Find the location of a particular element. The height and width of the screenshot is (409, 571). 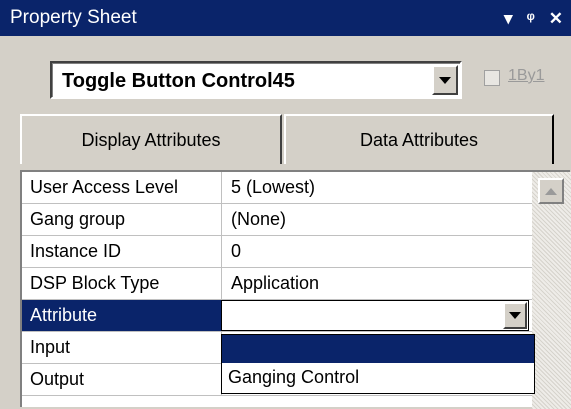

property-value: (None) is located at coordinates (377, 219).